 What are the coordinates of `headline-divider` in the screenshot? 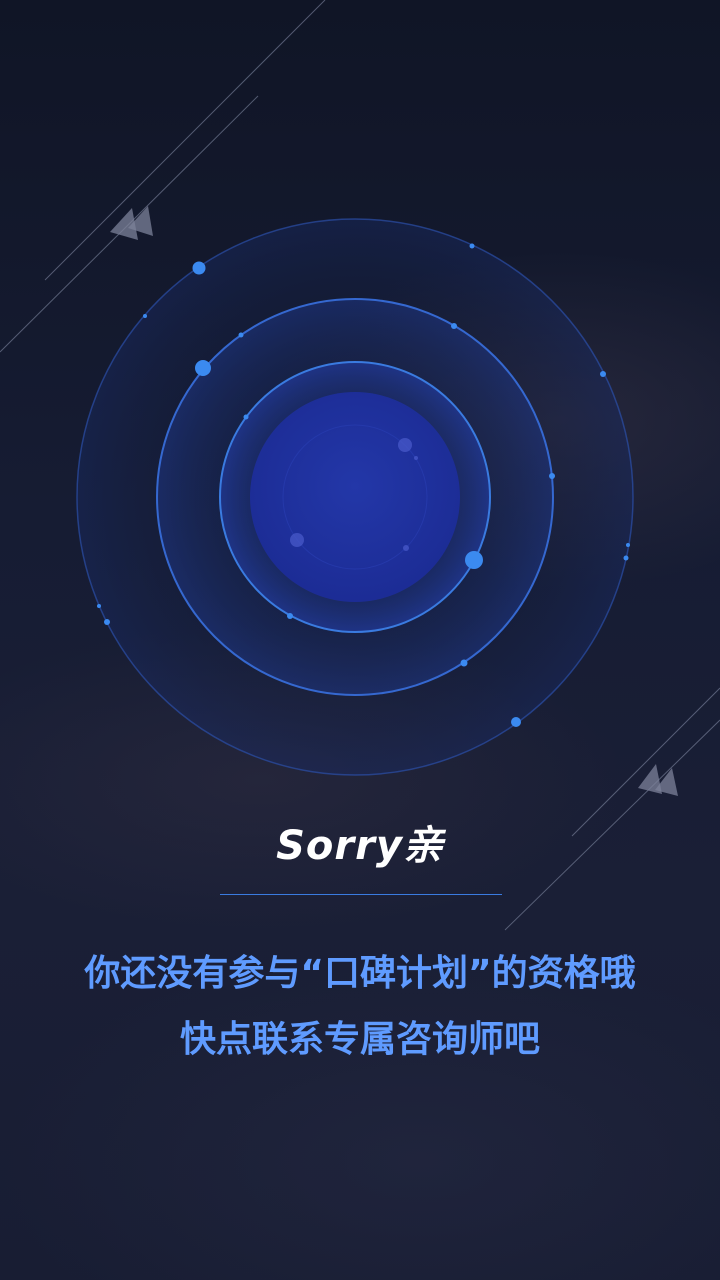 It's located at (361, 894).